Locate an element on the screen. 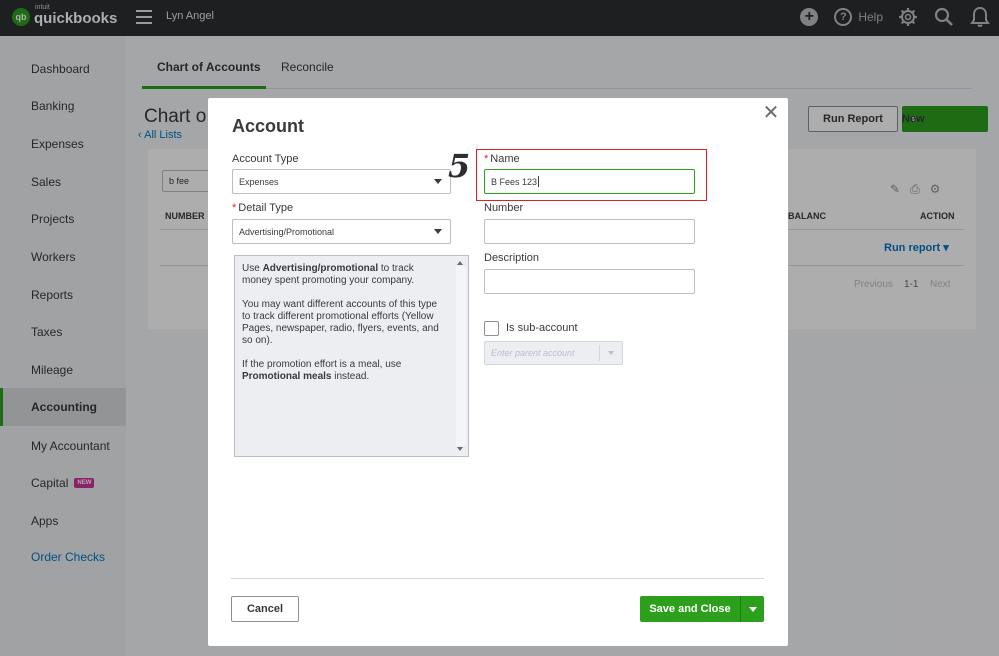  save-and-close-button: Save and Close is located at coordinates (702, 609).